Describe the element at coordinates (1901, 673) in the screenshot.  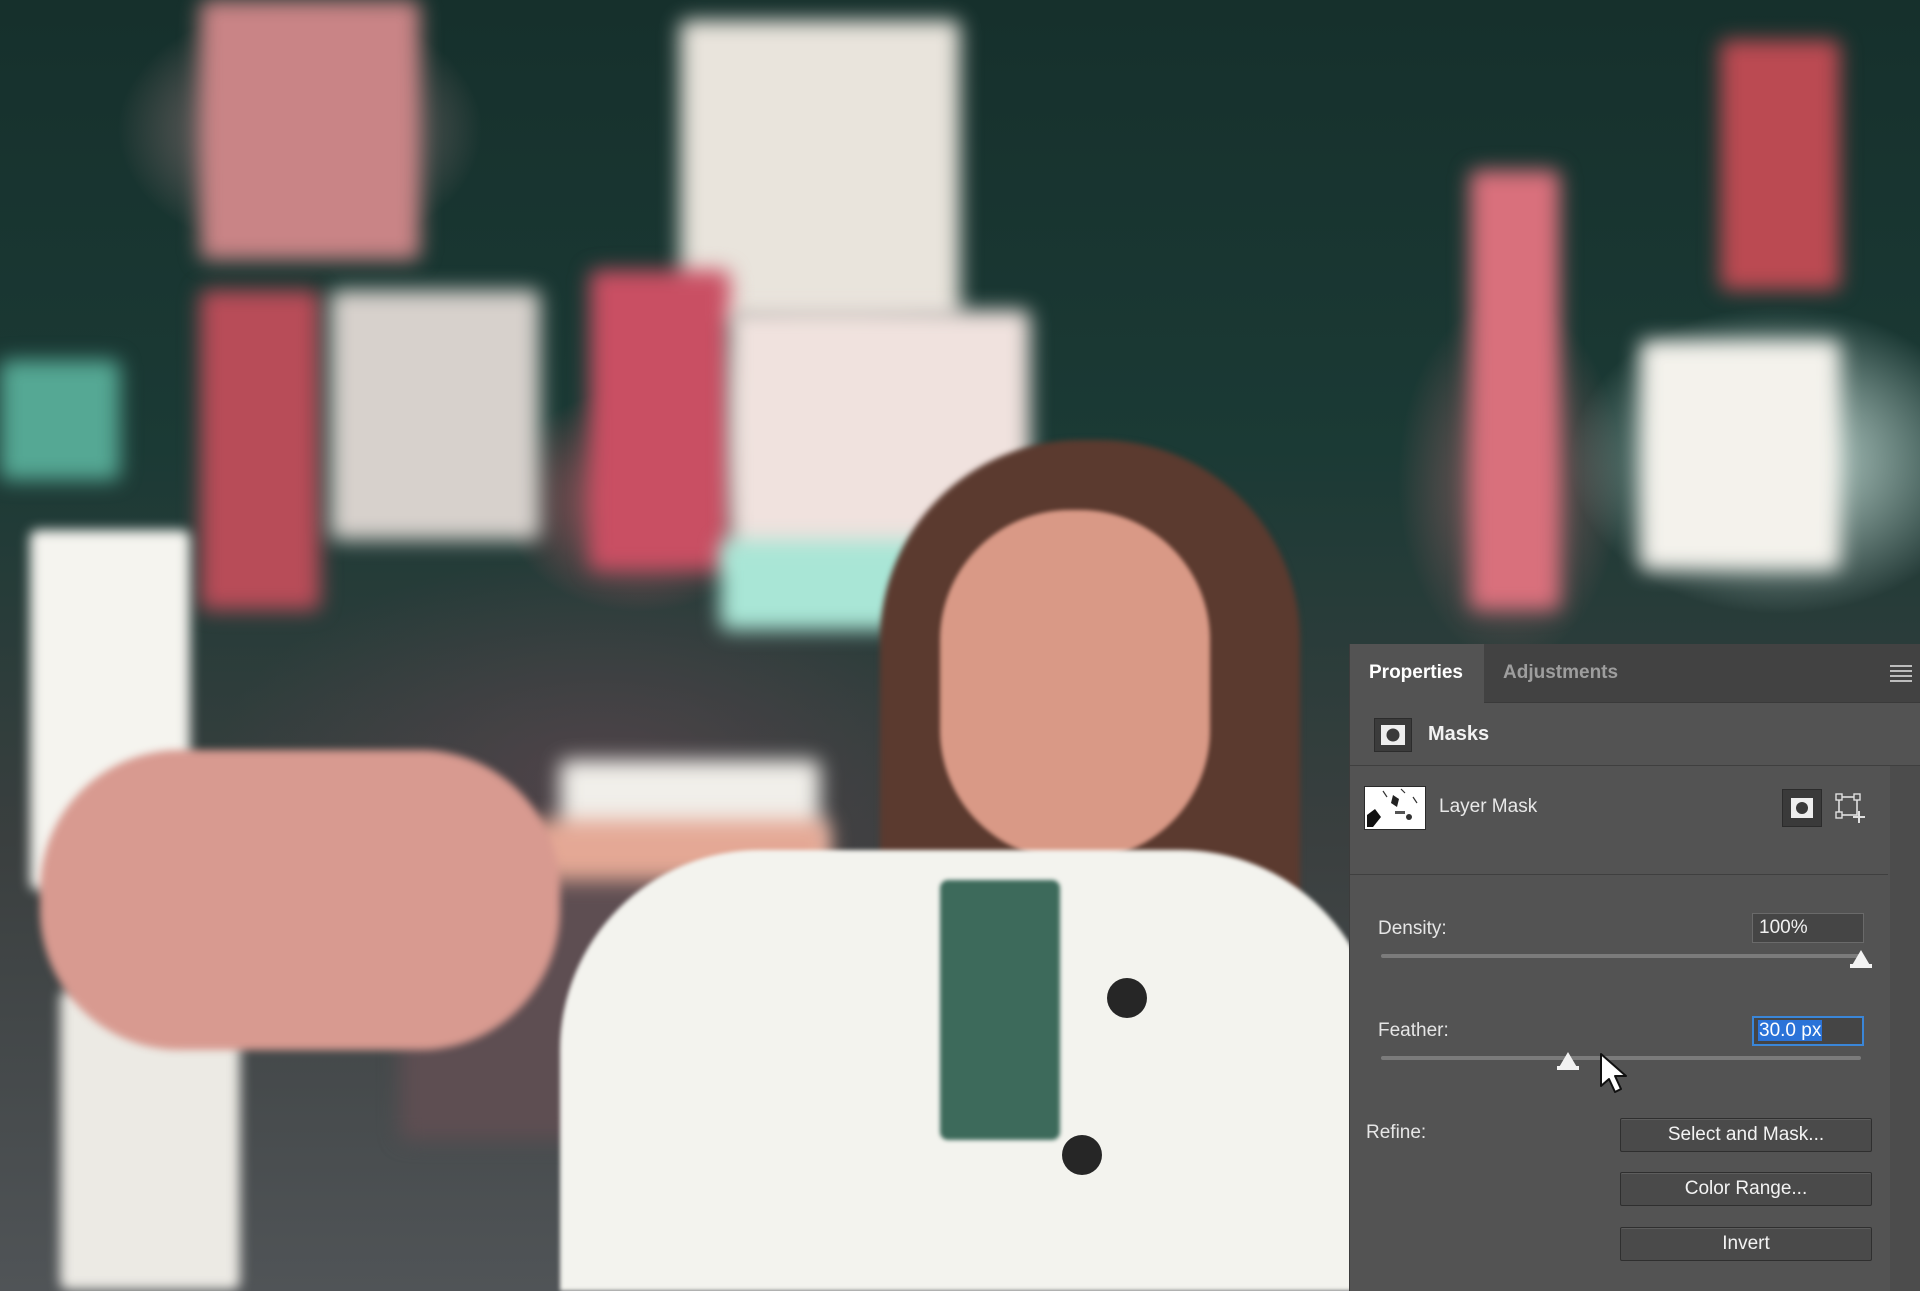
I see `hamburger-menu-icon` at that location.